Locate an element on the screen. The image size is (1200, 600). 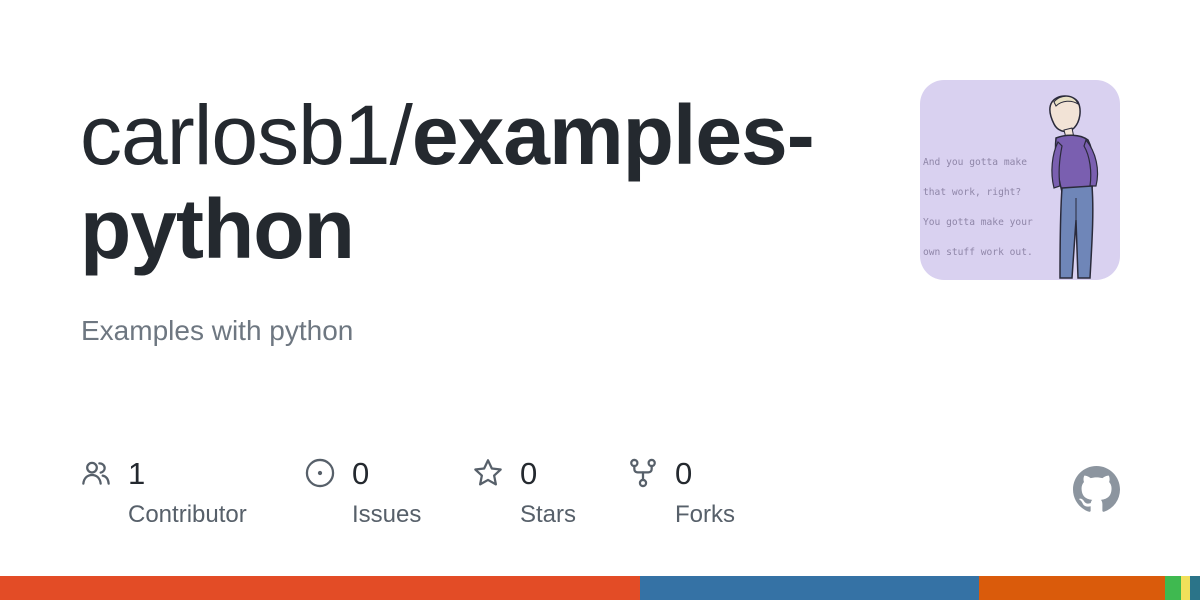
issue-opened-icon is located at coordinates (320, 473).